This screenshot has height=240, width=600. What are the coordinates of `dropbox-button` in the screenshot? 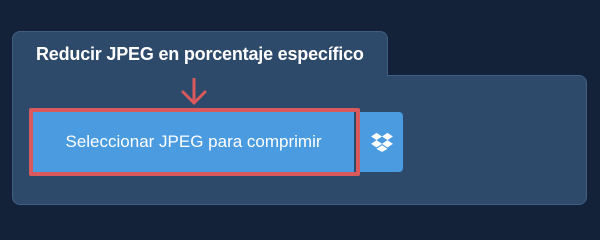 It's located at (381, 142).